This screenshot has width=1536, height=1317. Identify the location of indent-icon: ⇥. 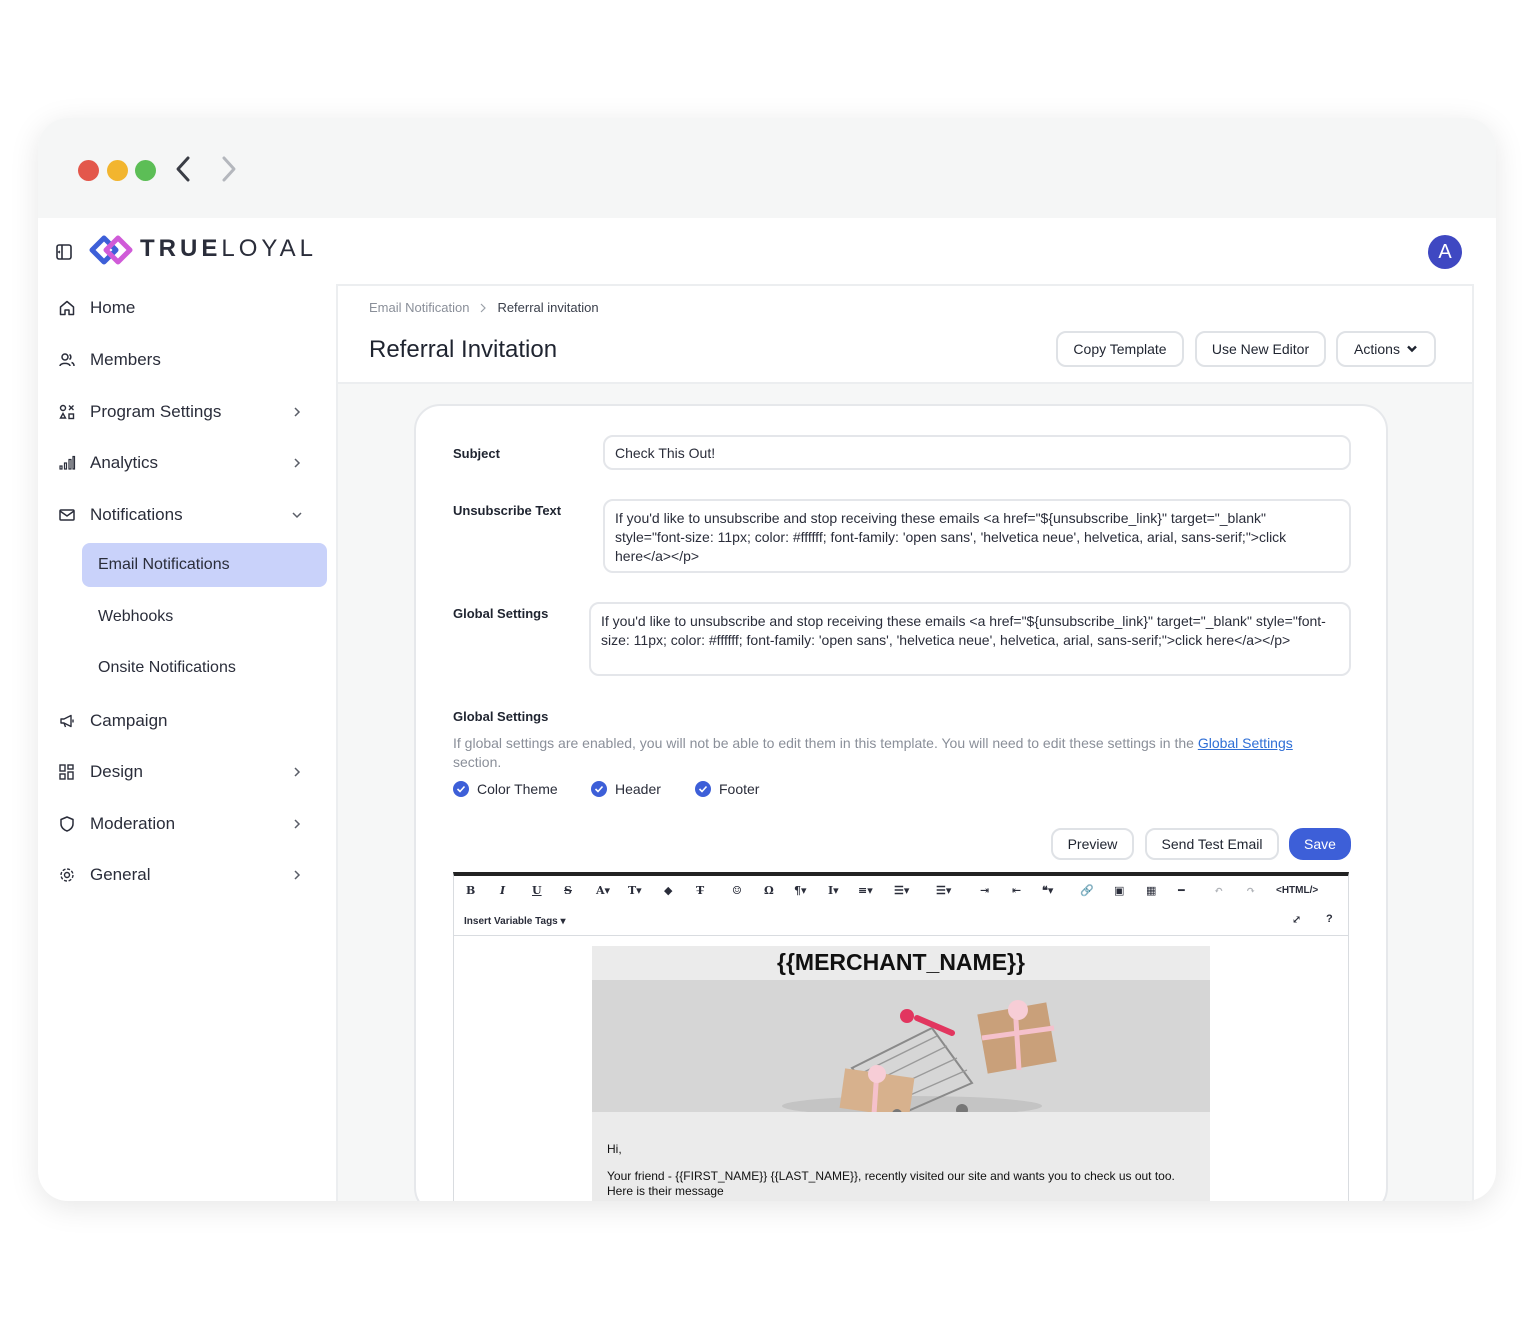
(984, 890).